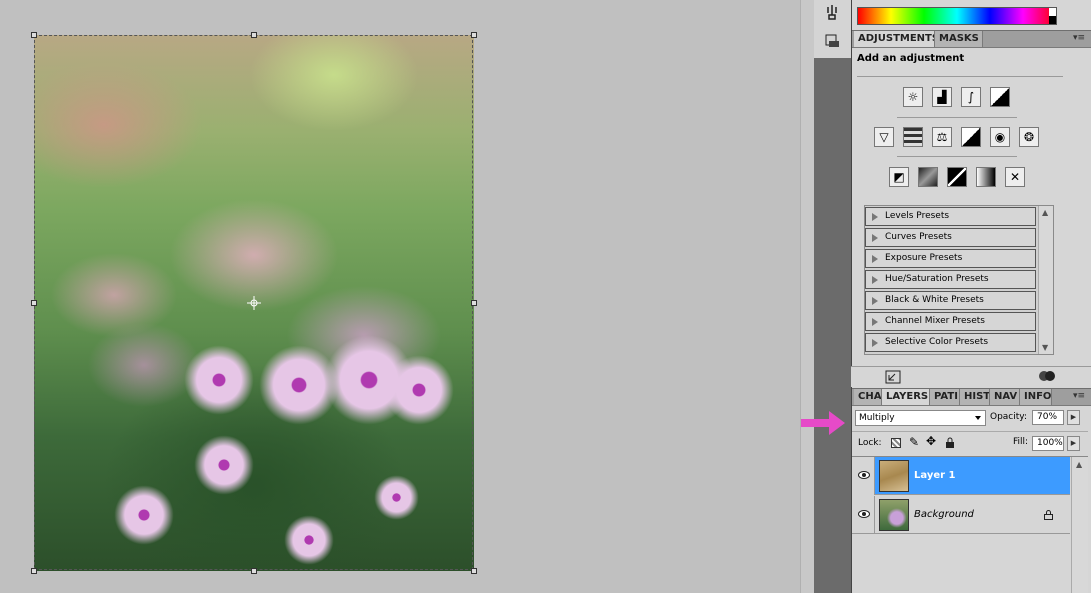 The width and height of the screenshot is (1091, 593). Describe the element at coordinates (1048, 376) in the screenshot. I see `layer-mask-icon` at that location.